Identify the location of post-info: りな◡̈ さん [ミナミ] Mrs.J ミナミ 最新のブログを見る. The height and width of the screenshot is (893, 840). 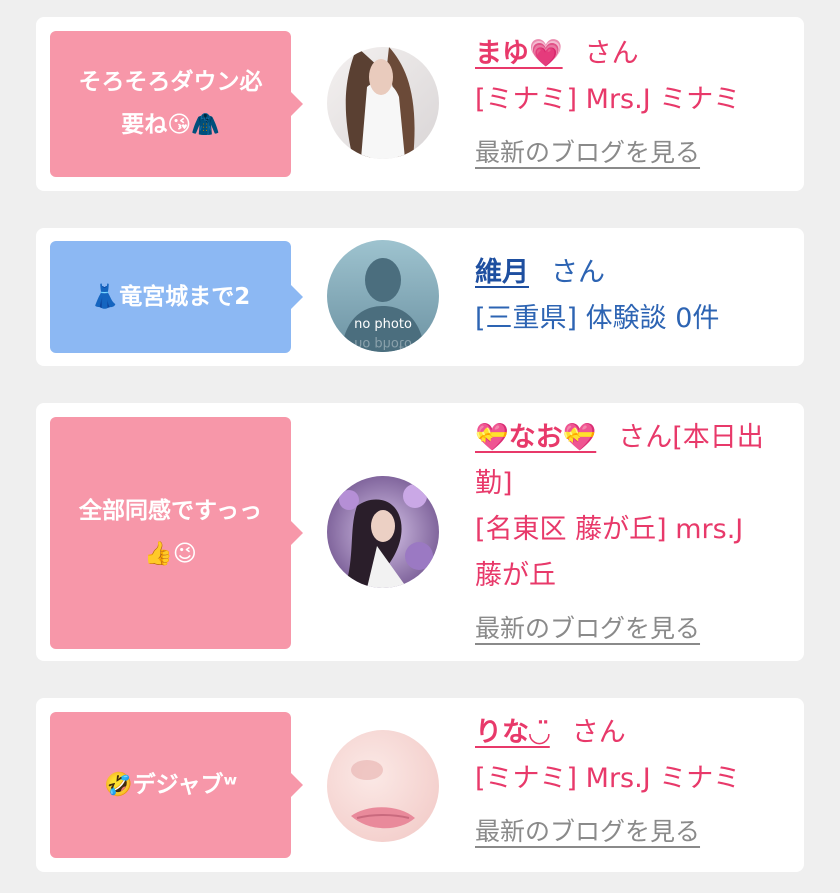
(632, 779).